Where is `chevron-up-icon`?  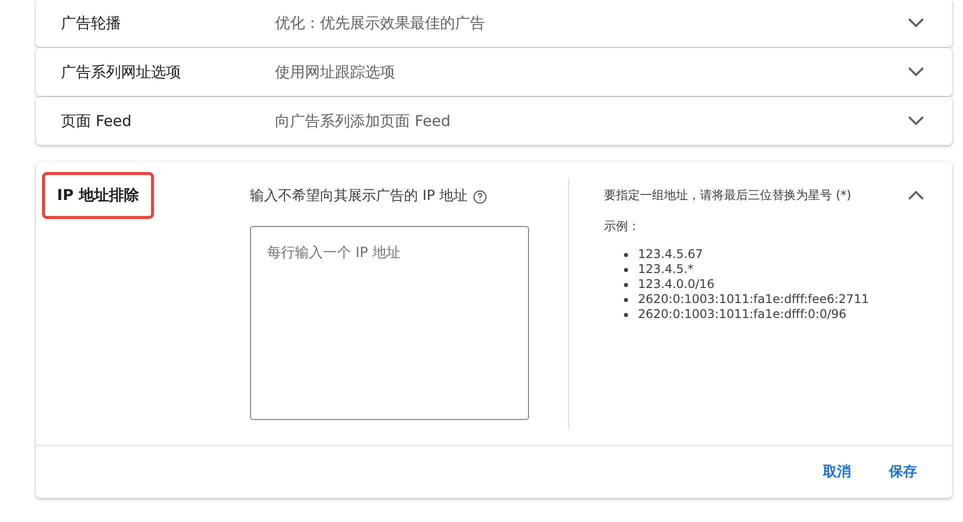
chevron-up-icon is located at coordinates (916, 195).